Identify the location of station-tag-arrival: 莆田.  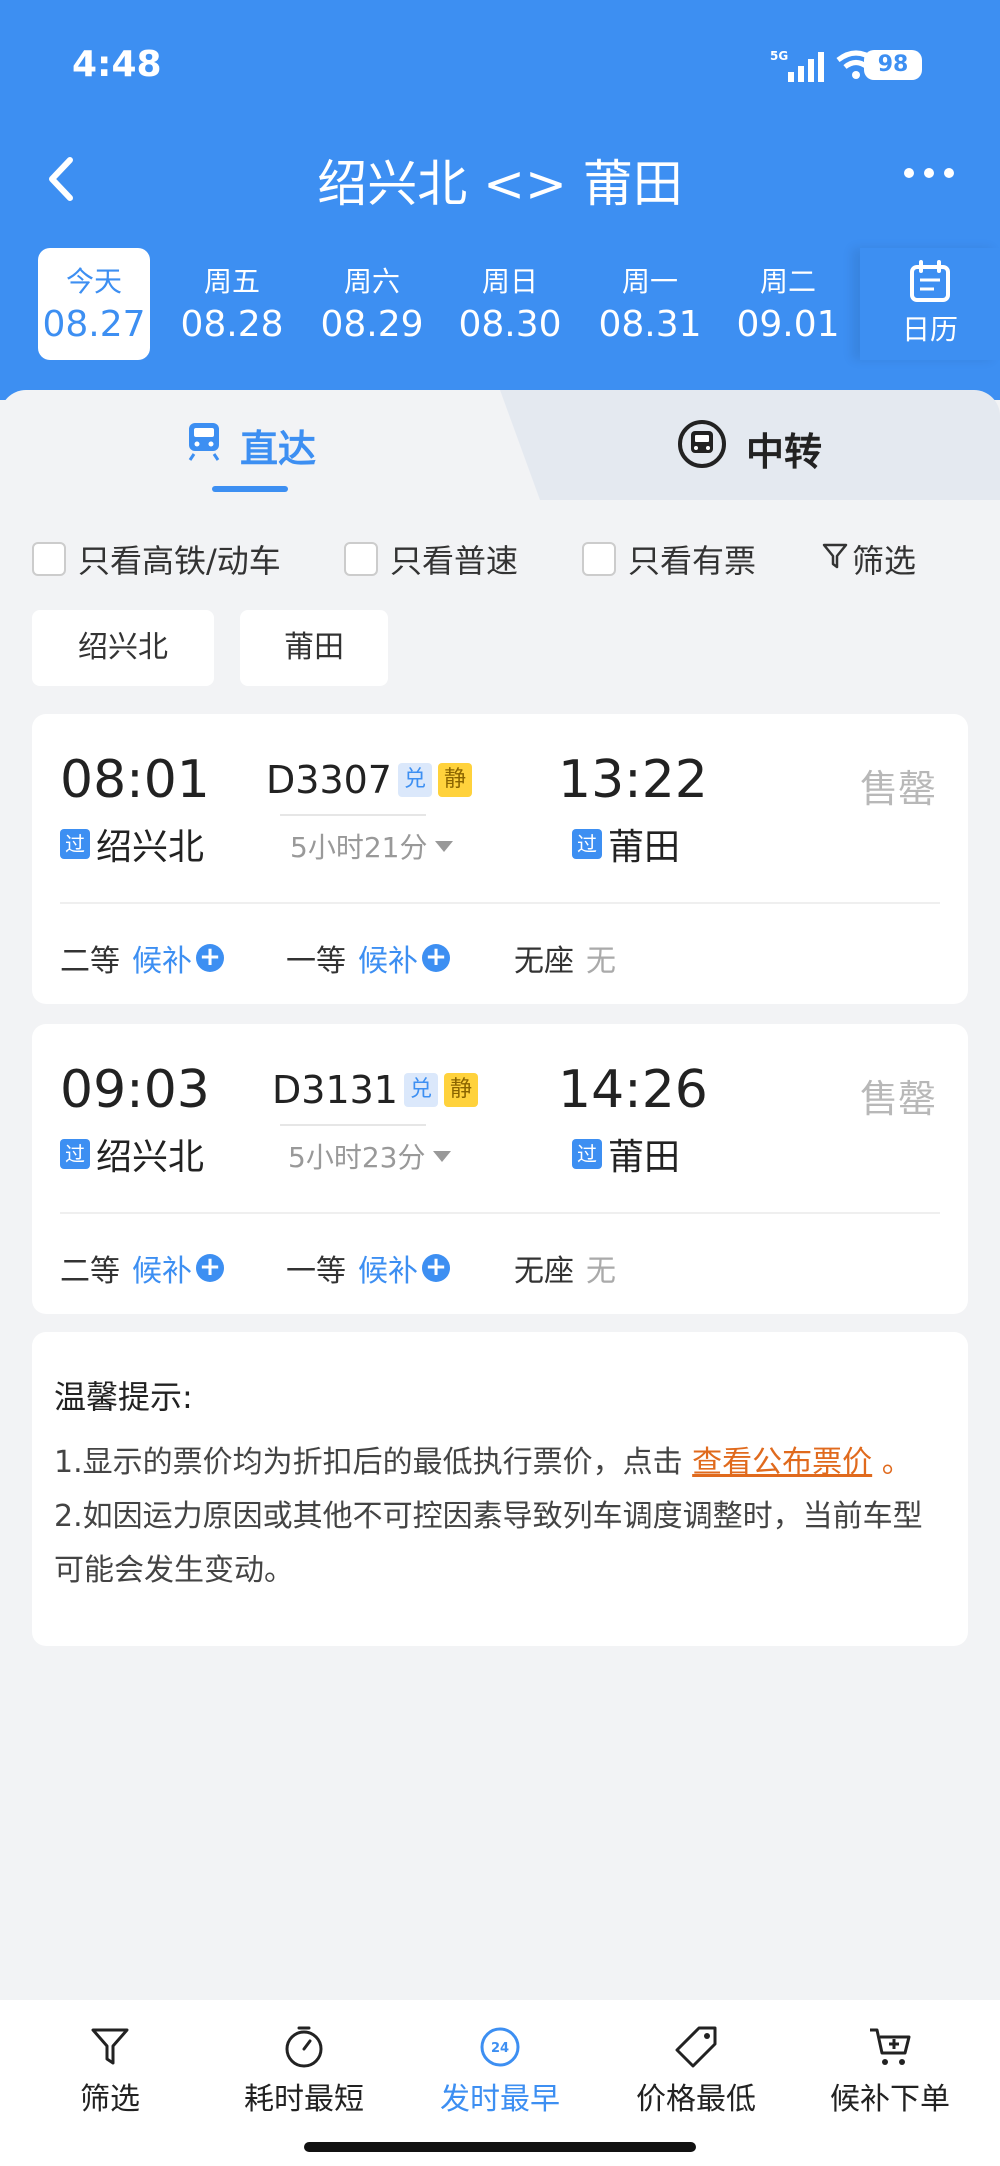
(314, 648).